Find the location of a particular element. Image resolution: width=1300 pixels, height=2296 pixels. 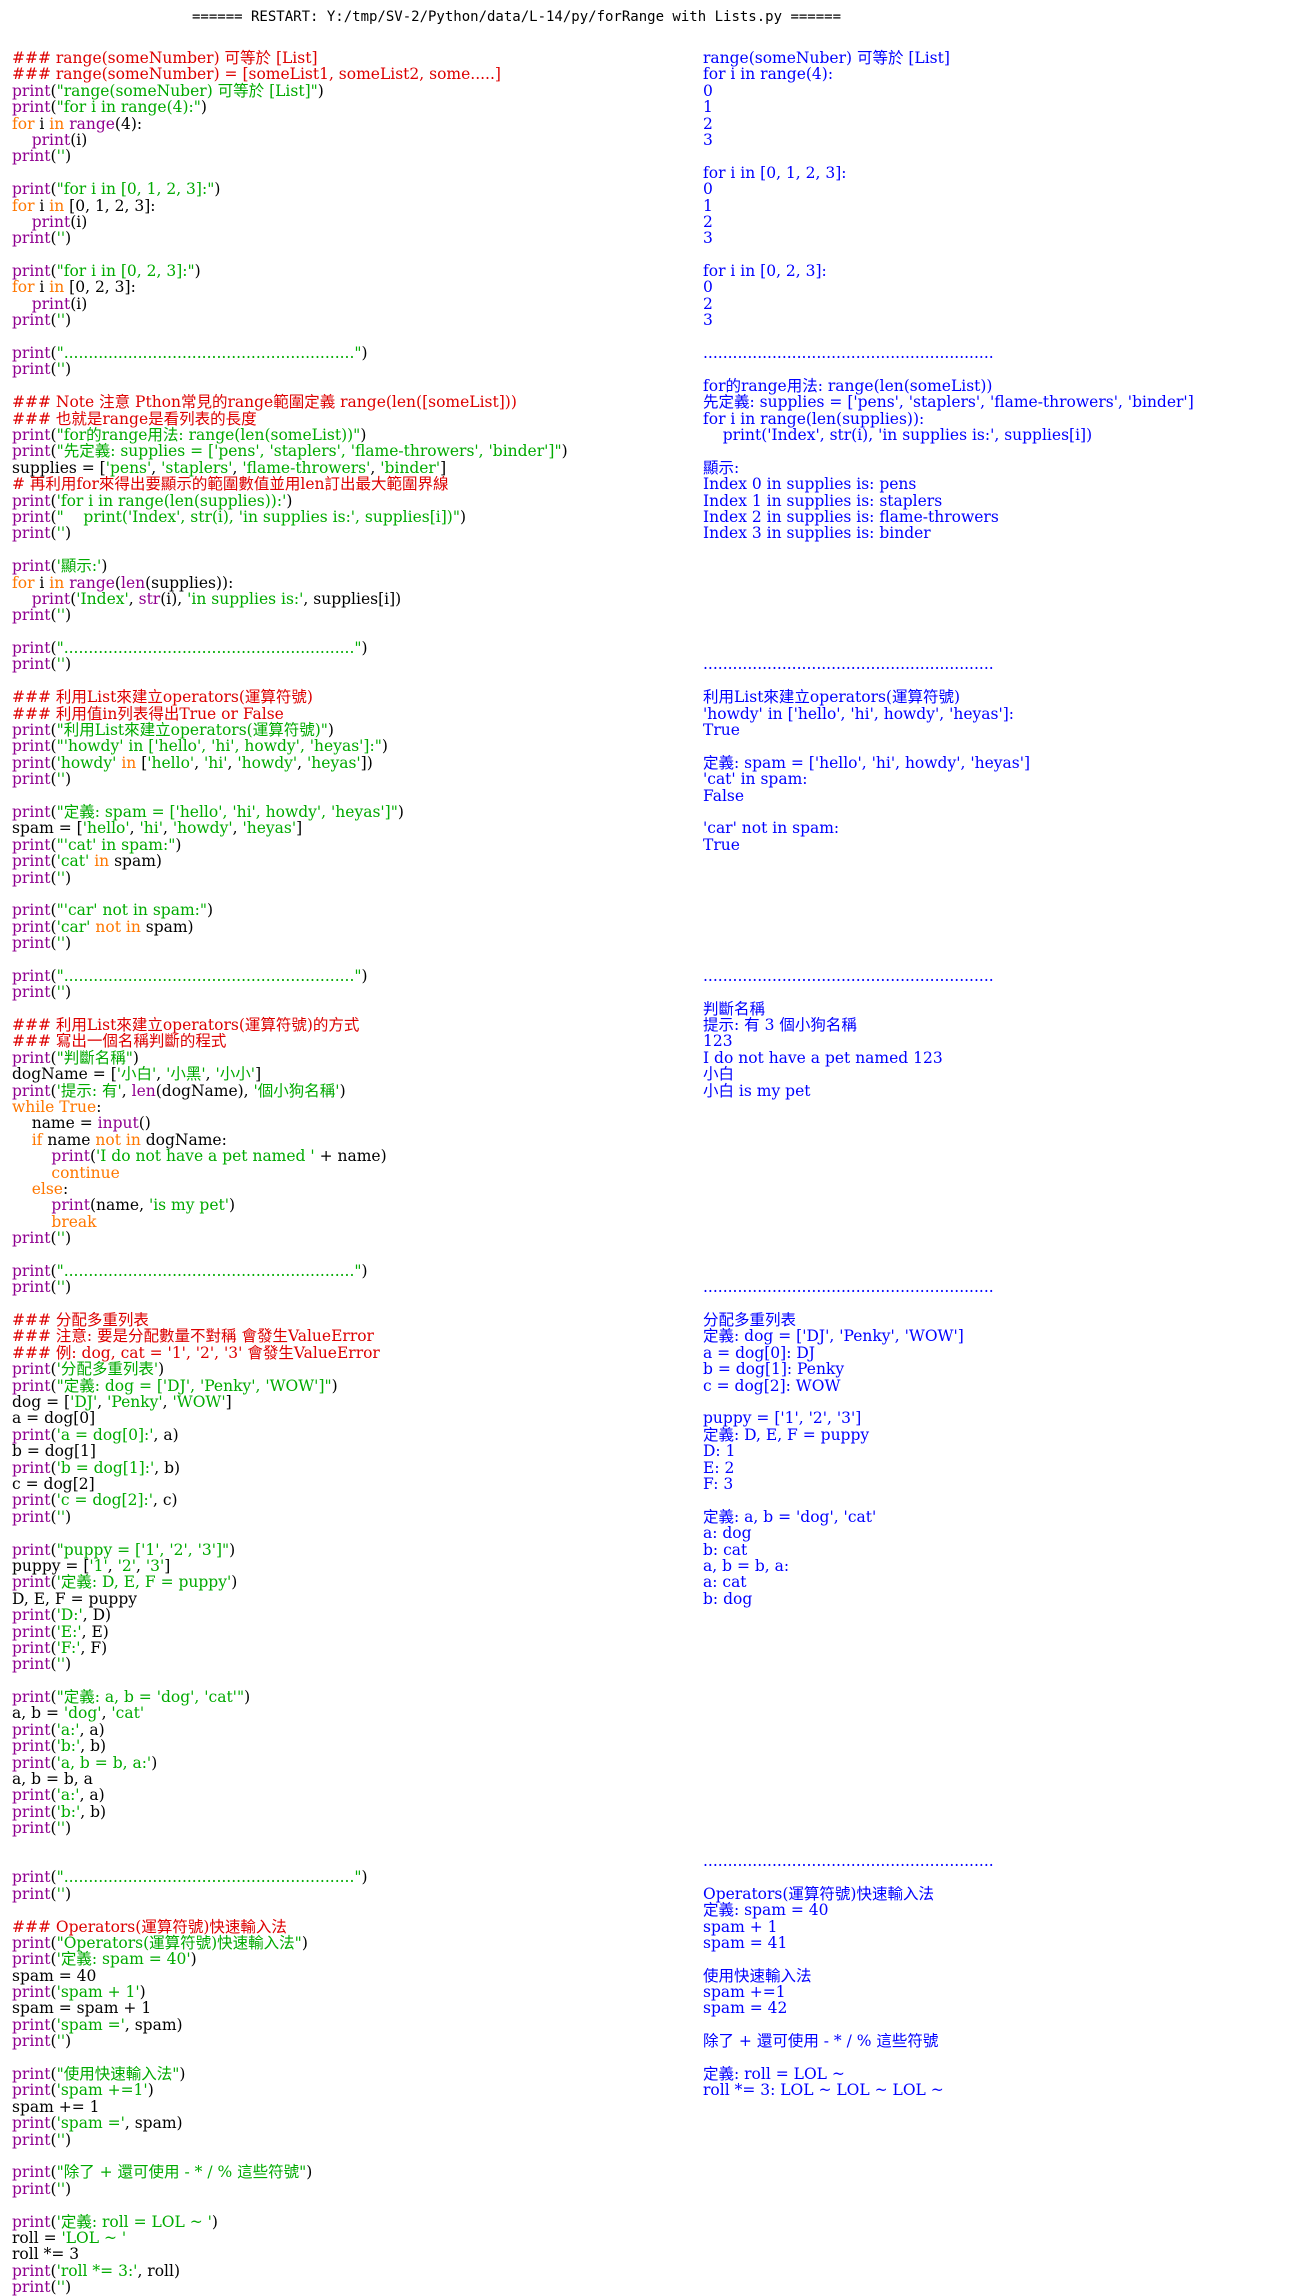

code-line: puppy = ['1', '2', '3'] is located at coordinates (352, 1566).